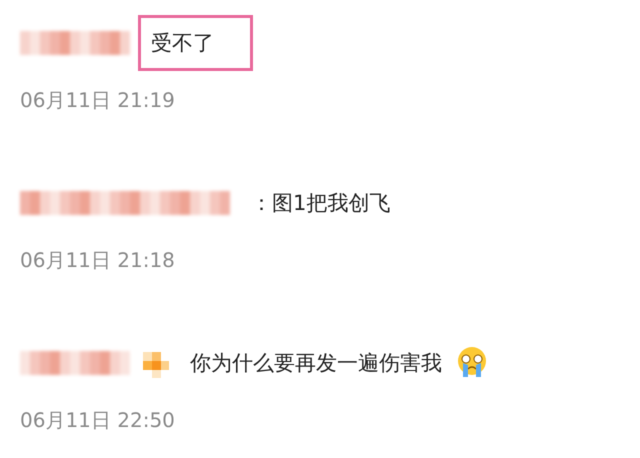 The image size is (640, 458). Describe the element at coordinates (316, 363) in the screenshot. I see `comment-text: 你为什么要再发一遍伤害我` at that location.